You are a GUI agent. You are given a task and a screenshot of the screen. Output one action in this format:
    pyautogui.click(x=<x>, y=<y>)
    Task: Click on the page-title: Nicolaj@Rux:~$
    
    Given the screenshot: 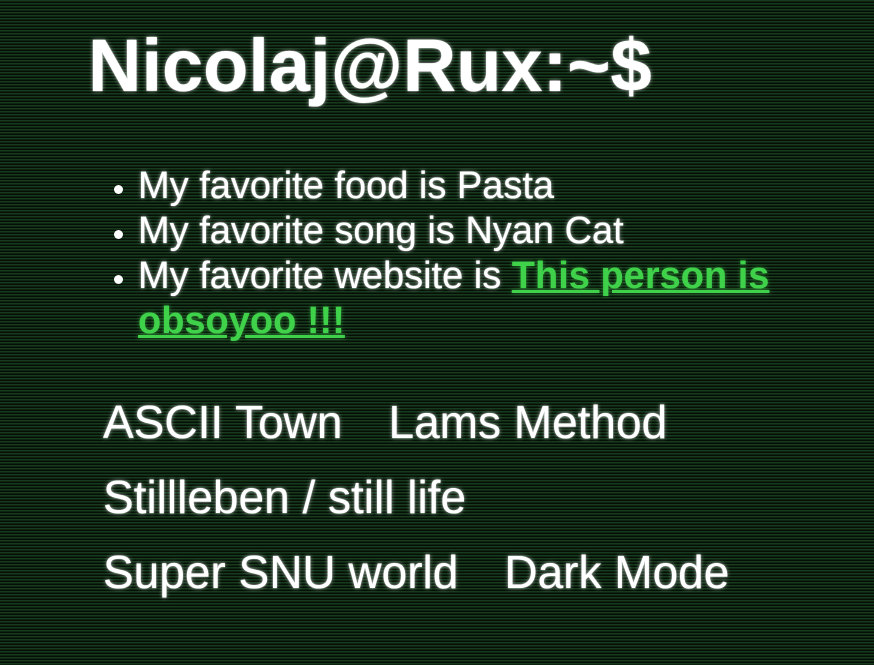 What is the action you would take?
    pyautogui.click(x=370, y=65)
    